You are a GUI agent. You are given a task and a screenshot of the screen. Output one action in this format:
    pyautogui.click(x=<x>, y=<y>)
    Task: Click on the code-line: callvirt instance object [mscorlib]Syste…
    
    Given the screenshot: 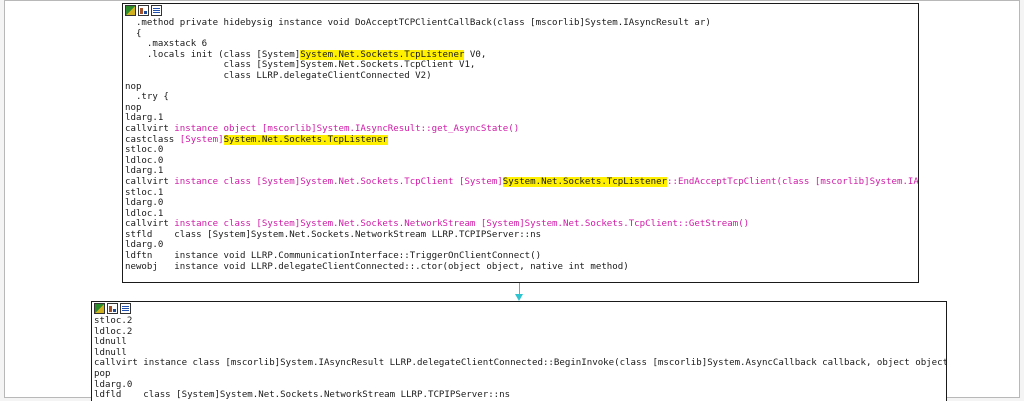 What is the action you would take?
    pyautogui.click(x=521, y=129)
    